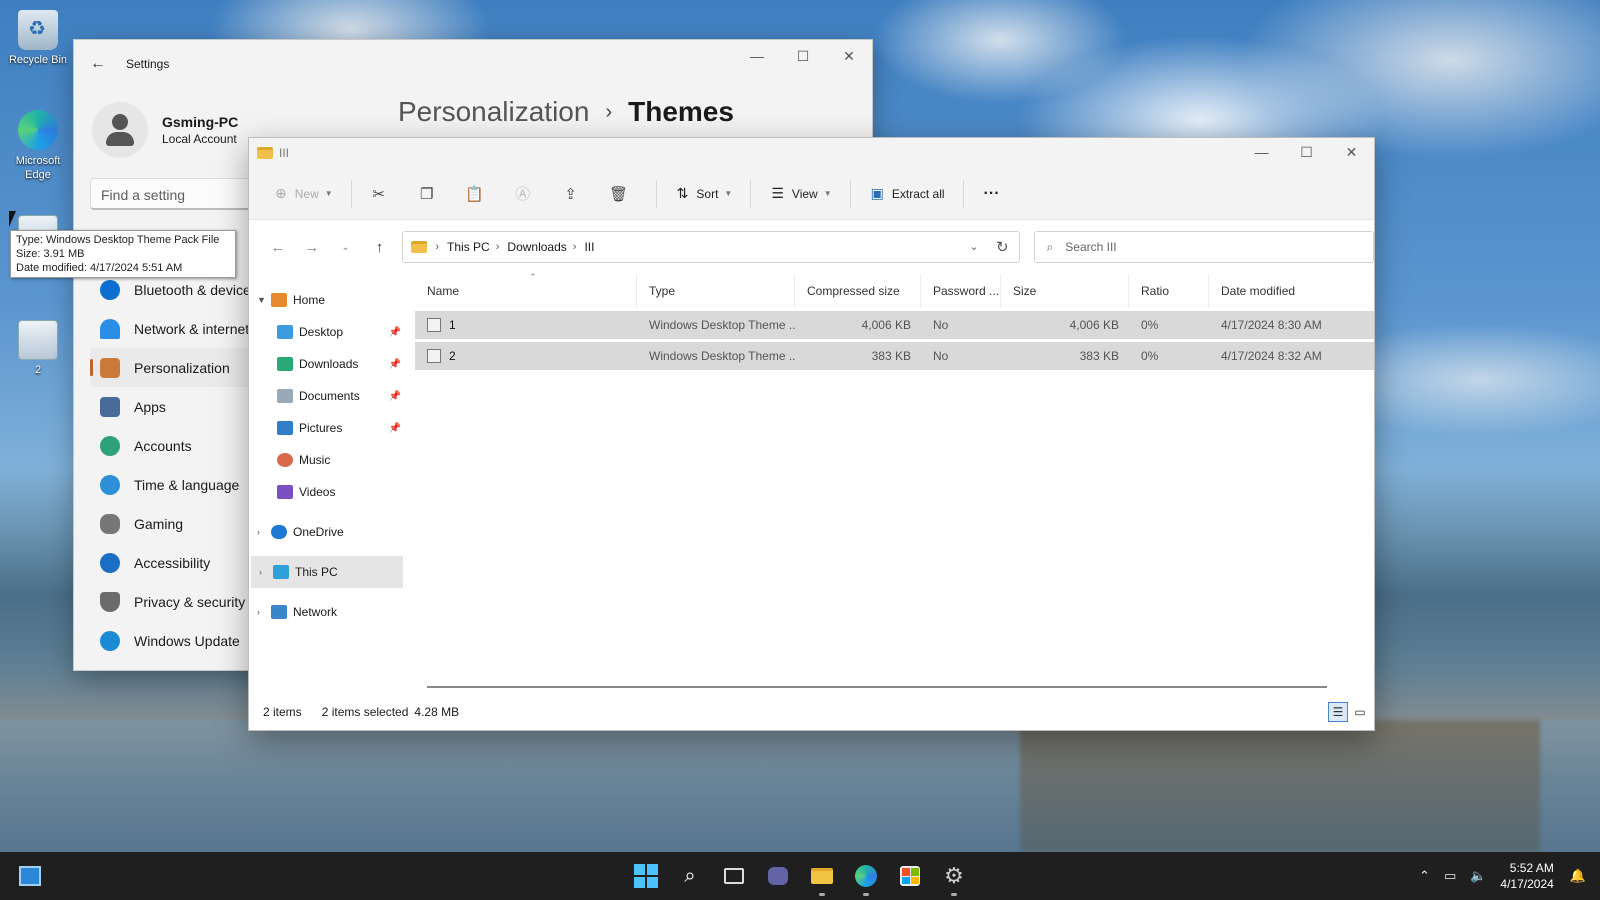  I want to click on tree-item-network: › Network, so click(328, 612).